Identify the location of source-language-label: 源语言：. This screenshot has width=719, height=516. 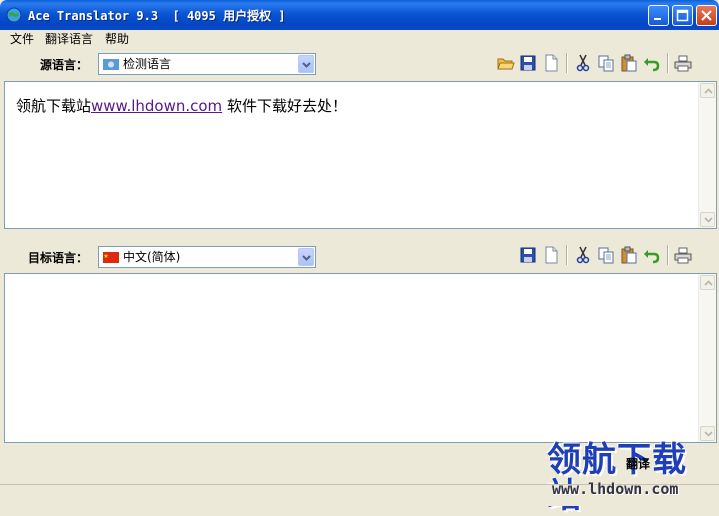
(64, 65).